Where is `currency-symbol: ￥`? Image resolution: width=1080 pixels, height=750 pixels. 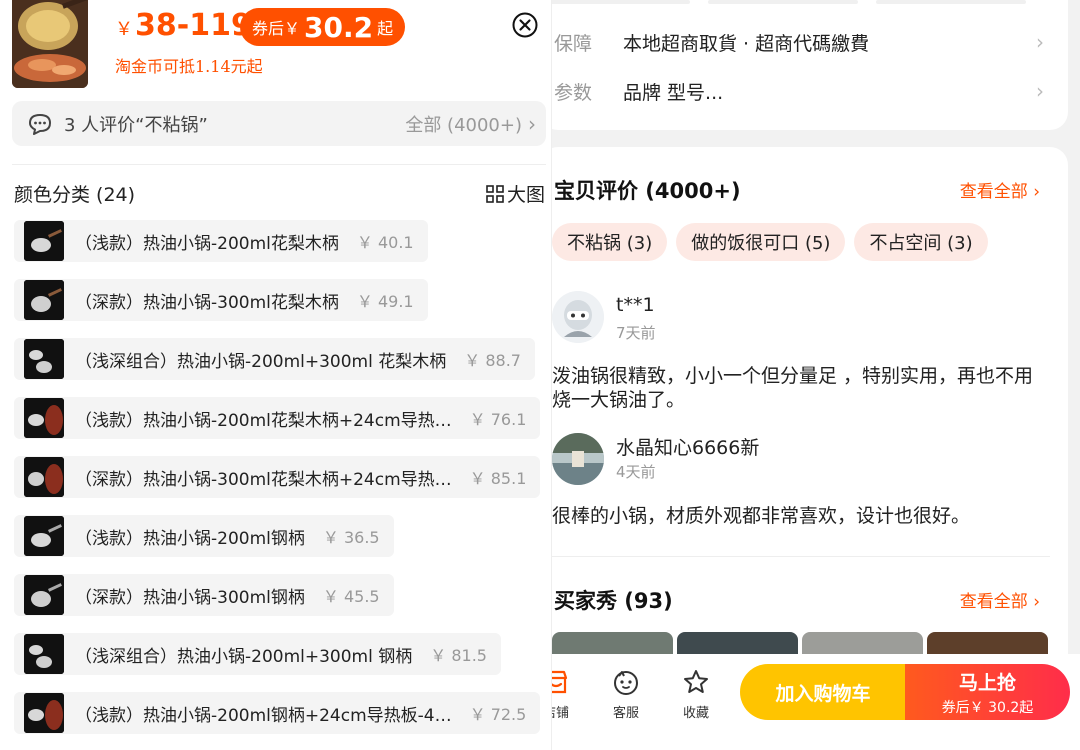
currency-symbol: ￥ is located at coordinates (124, 29).